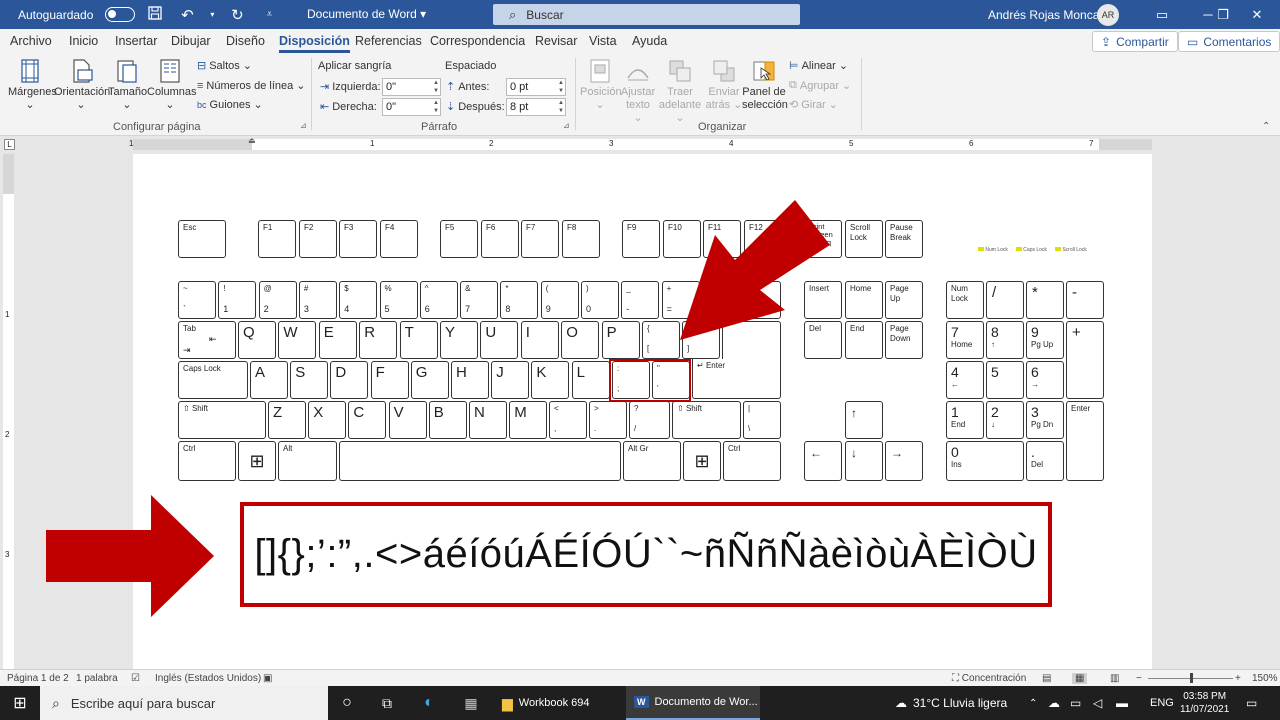 This screenshot has height=720, width=1280. Describe the element at coordinates (951, 703) in the screenshot. I see `weather-widget: ☁ 31°C Lluvia ligera` at that location.